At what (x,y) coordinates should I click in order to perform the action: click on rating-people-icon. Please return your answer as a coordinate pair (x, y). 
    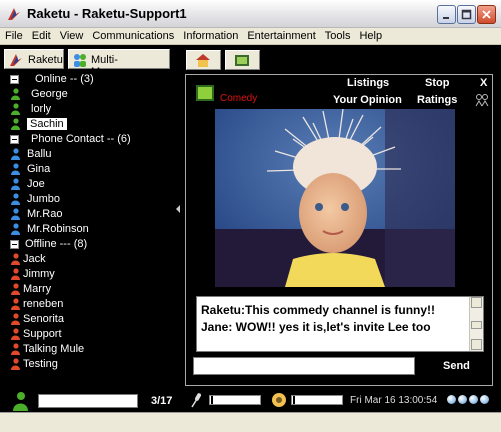
    Looking at the image, I should click on (482, 100).